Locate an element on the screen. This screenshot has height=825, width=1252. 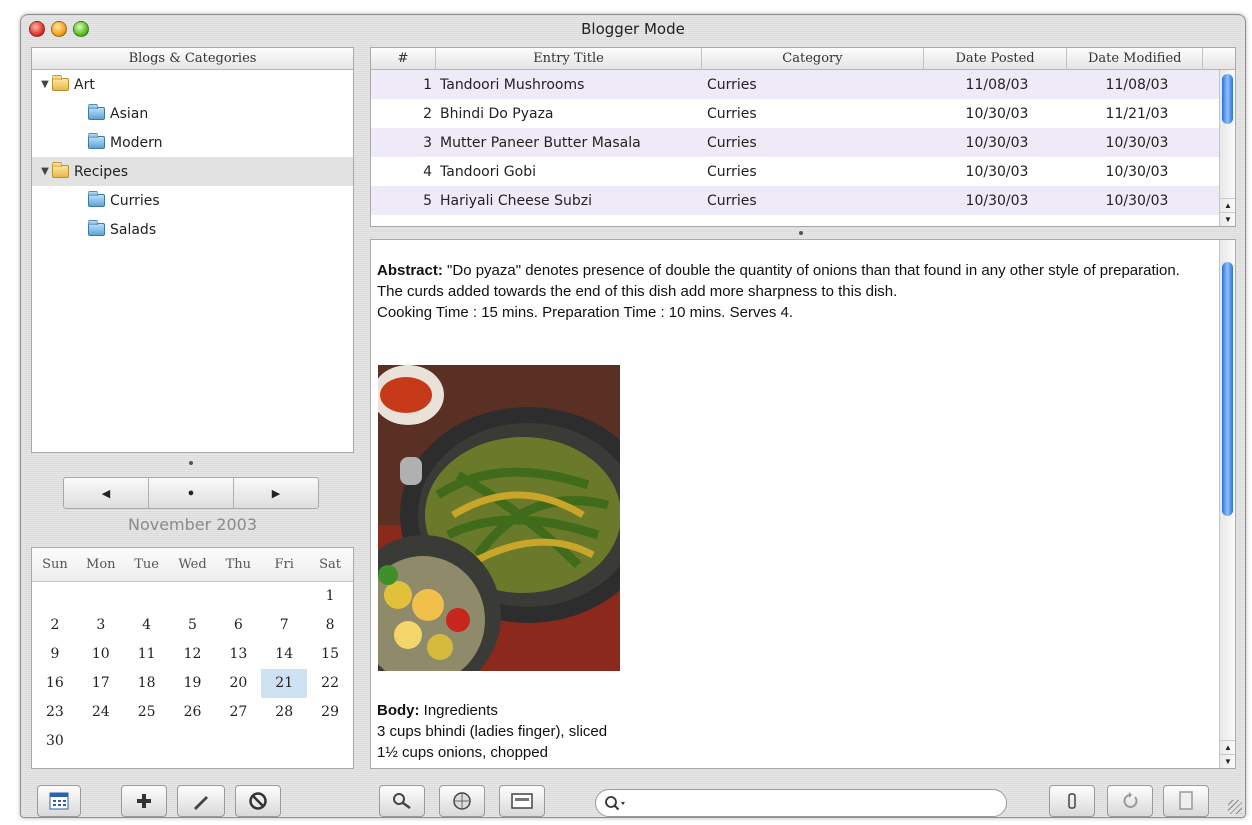
cell-date-posted: 10/30/03 is located at coordinates (997, 142).